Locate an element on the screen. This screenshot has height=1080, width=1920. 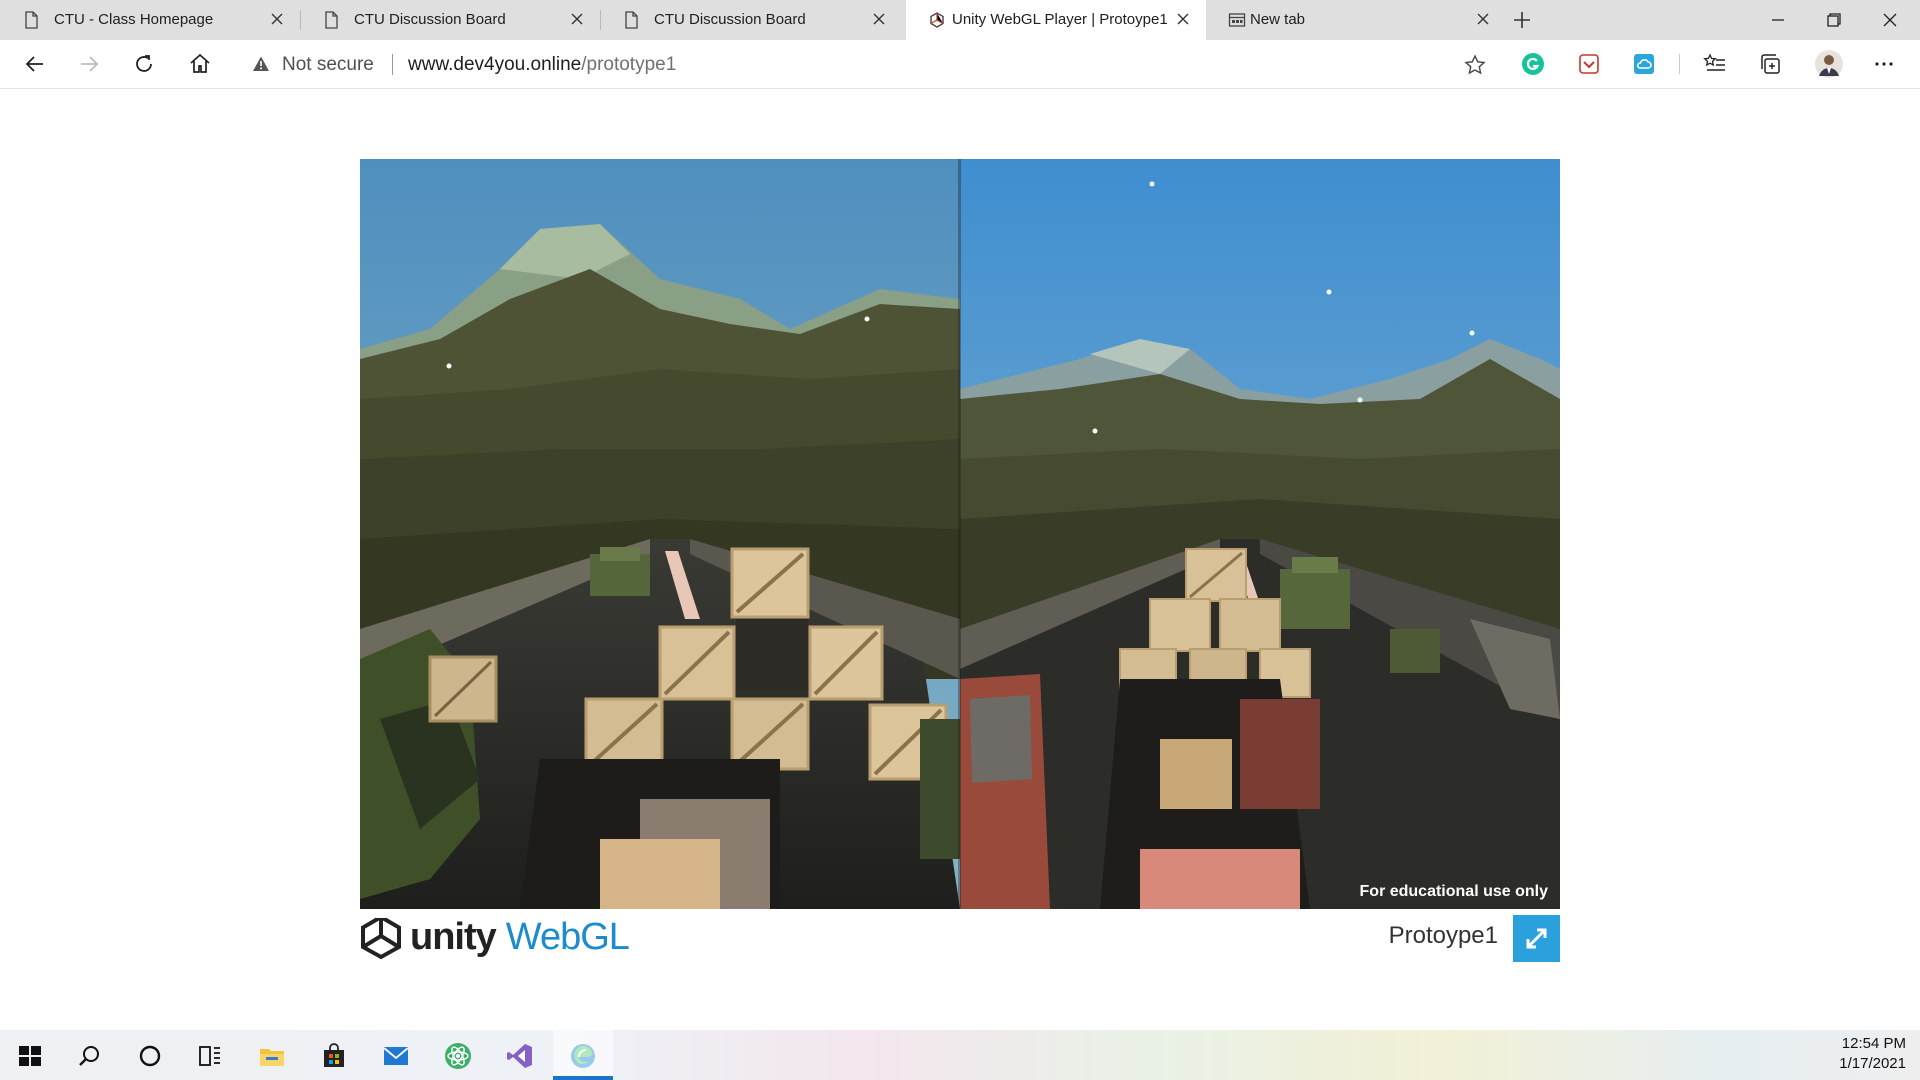
forward-icon is located at coordinates (89, 64).